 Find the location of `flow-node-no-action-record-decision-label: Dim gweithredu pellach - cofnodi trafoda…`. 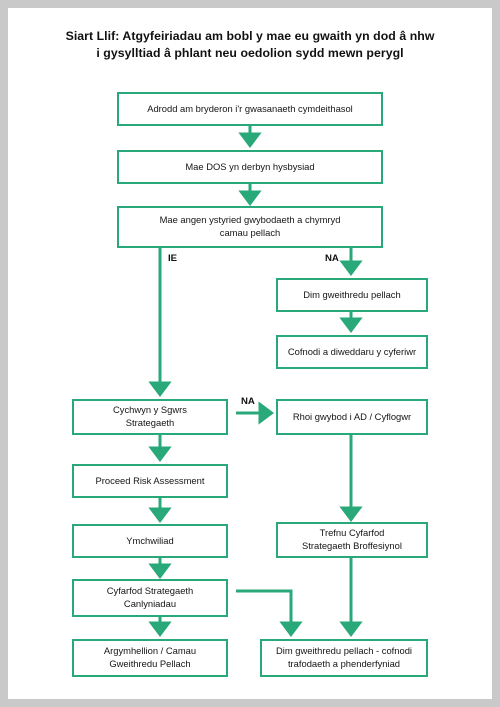

flow-node-no-action-record-decision-label: Dim gweithredu pellach - cofnodi trafoda… is located at coordinates (343, 657).